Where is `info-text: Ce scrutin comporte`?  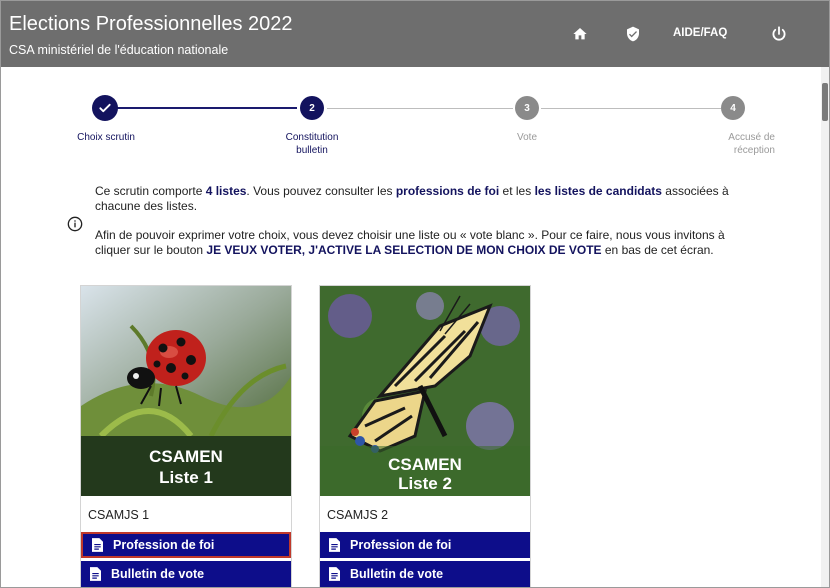
info-text: Ce scrutin comporte is located at coordinates (150, 191).